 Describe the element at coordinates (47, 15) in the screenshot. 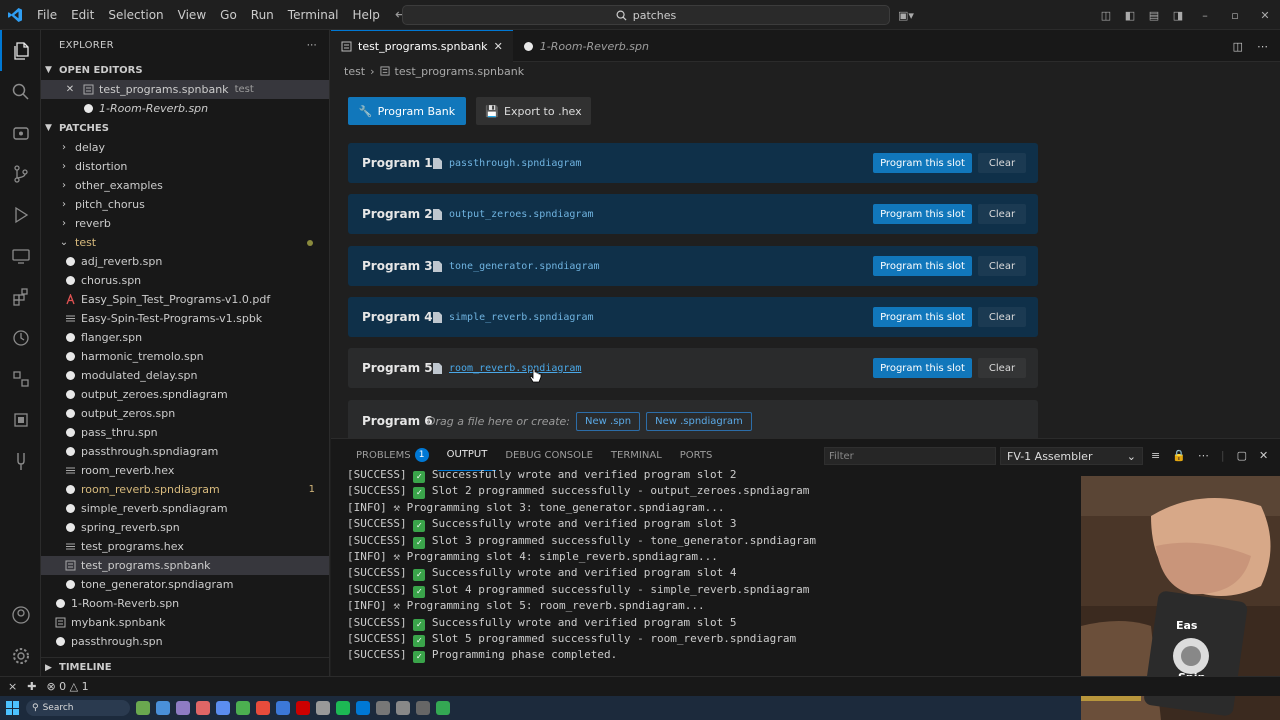

I see `menu-file: File` at that location.